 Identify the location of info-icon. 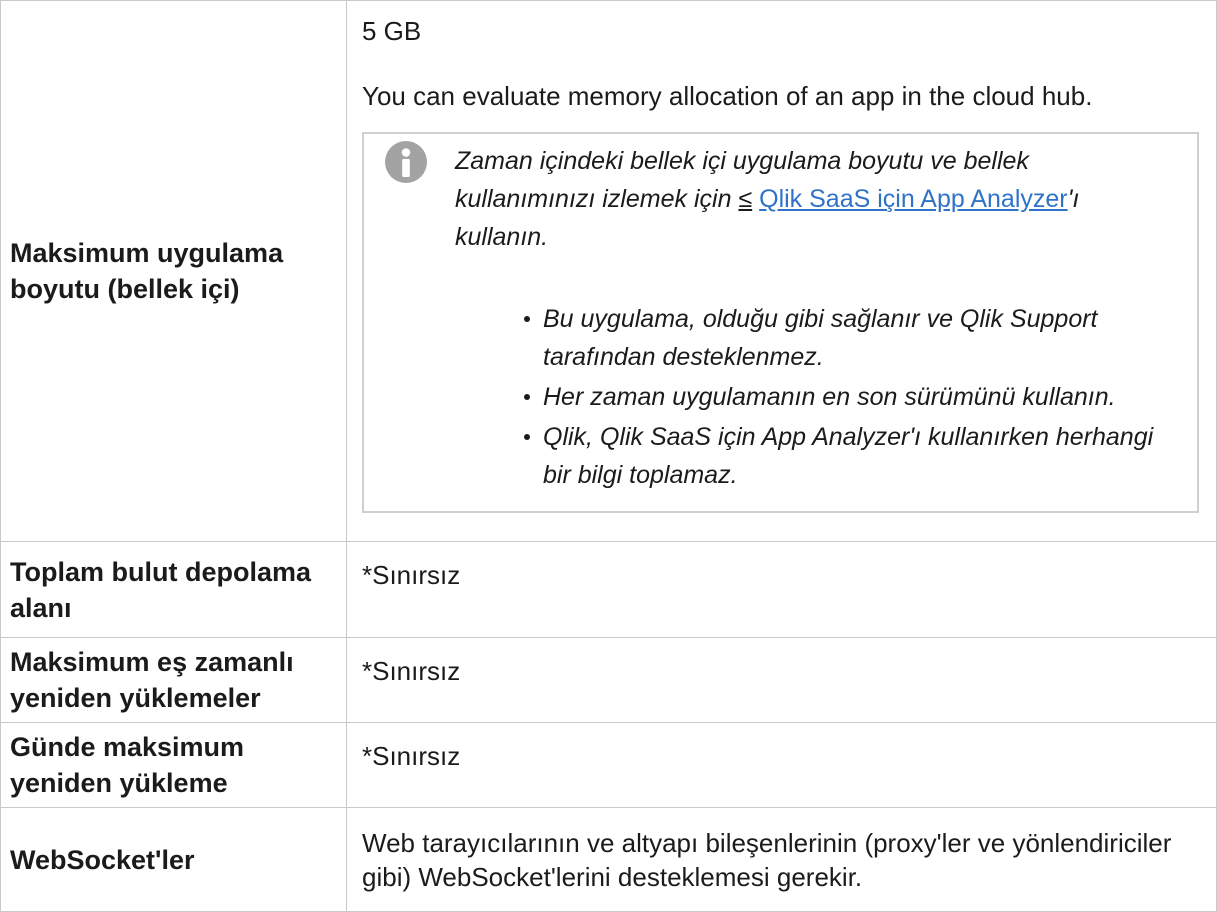
(406, 162).